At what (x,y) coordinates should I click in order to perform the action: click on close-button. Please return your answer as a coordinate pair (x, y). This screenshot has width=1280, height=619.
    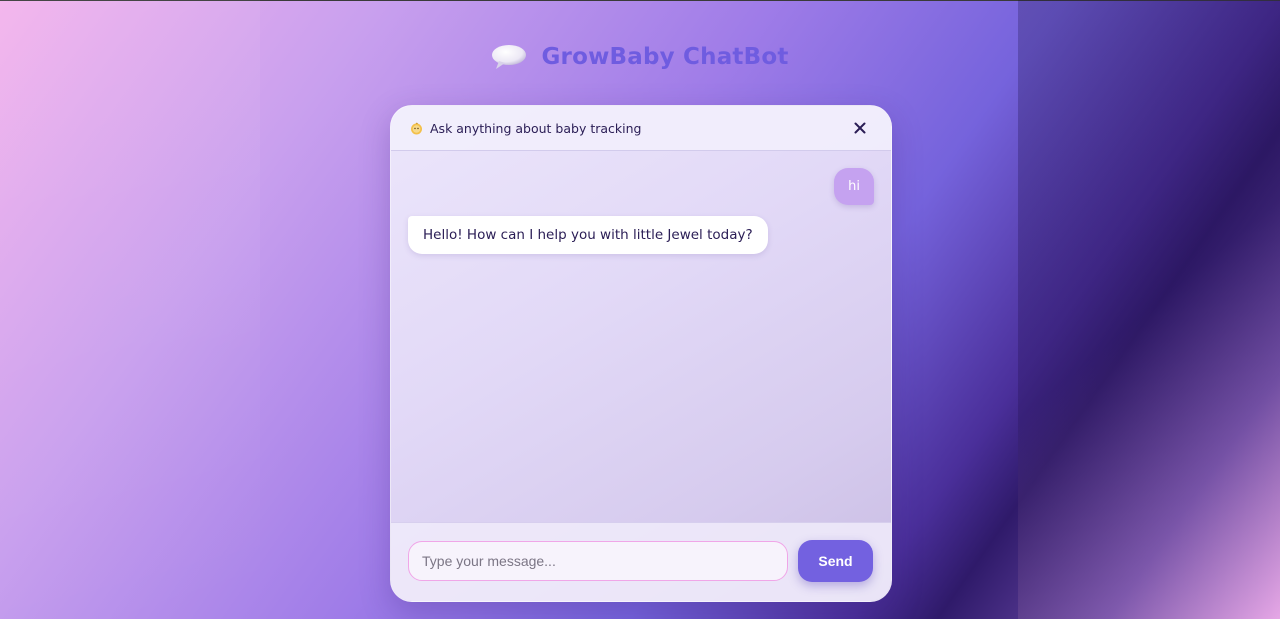
    Looking at the image, I should click on (860, 128).